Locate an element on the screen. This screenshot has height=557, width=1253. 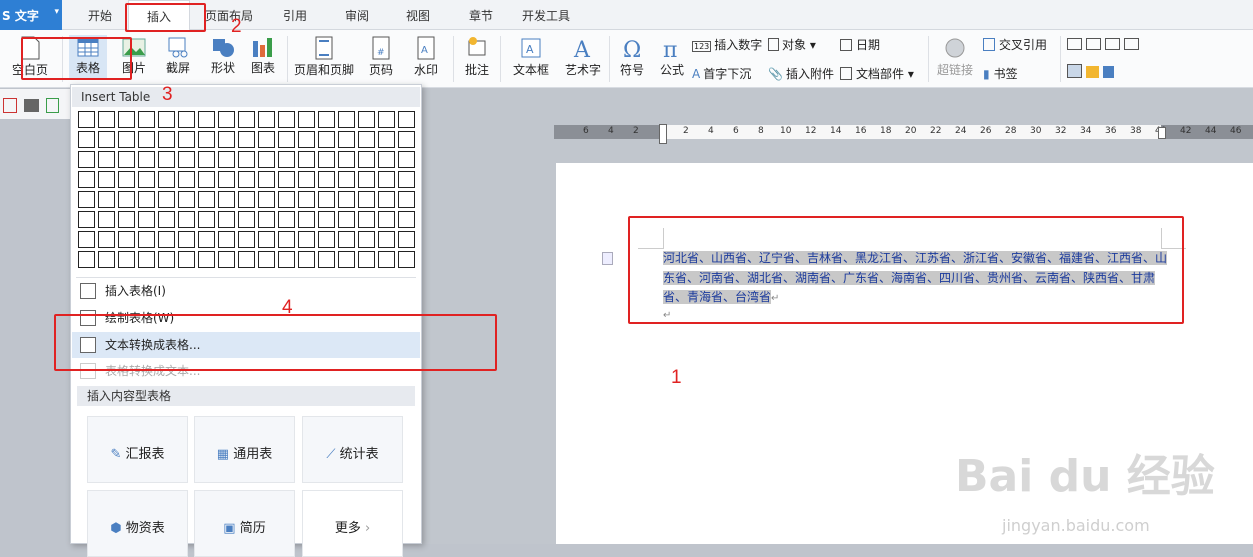
screenshot-button: 截屏 is located at coordinates (178, 55).